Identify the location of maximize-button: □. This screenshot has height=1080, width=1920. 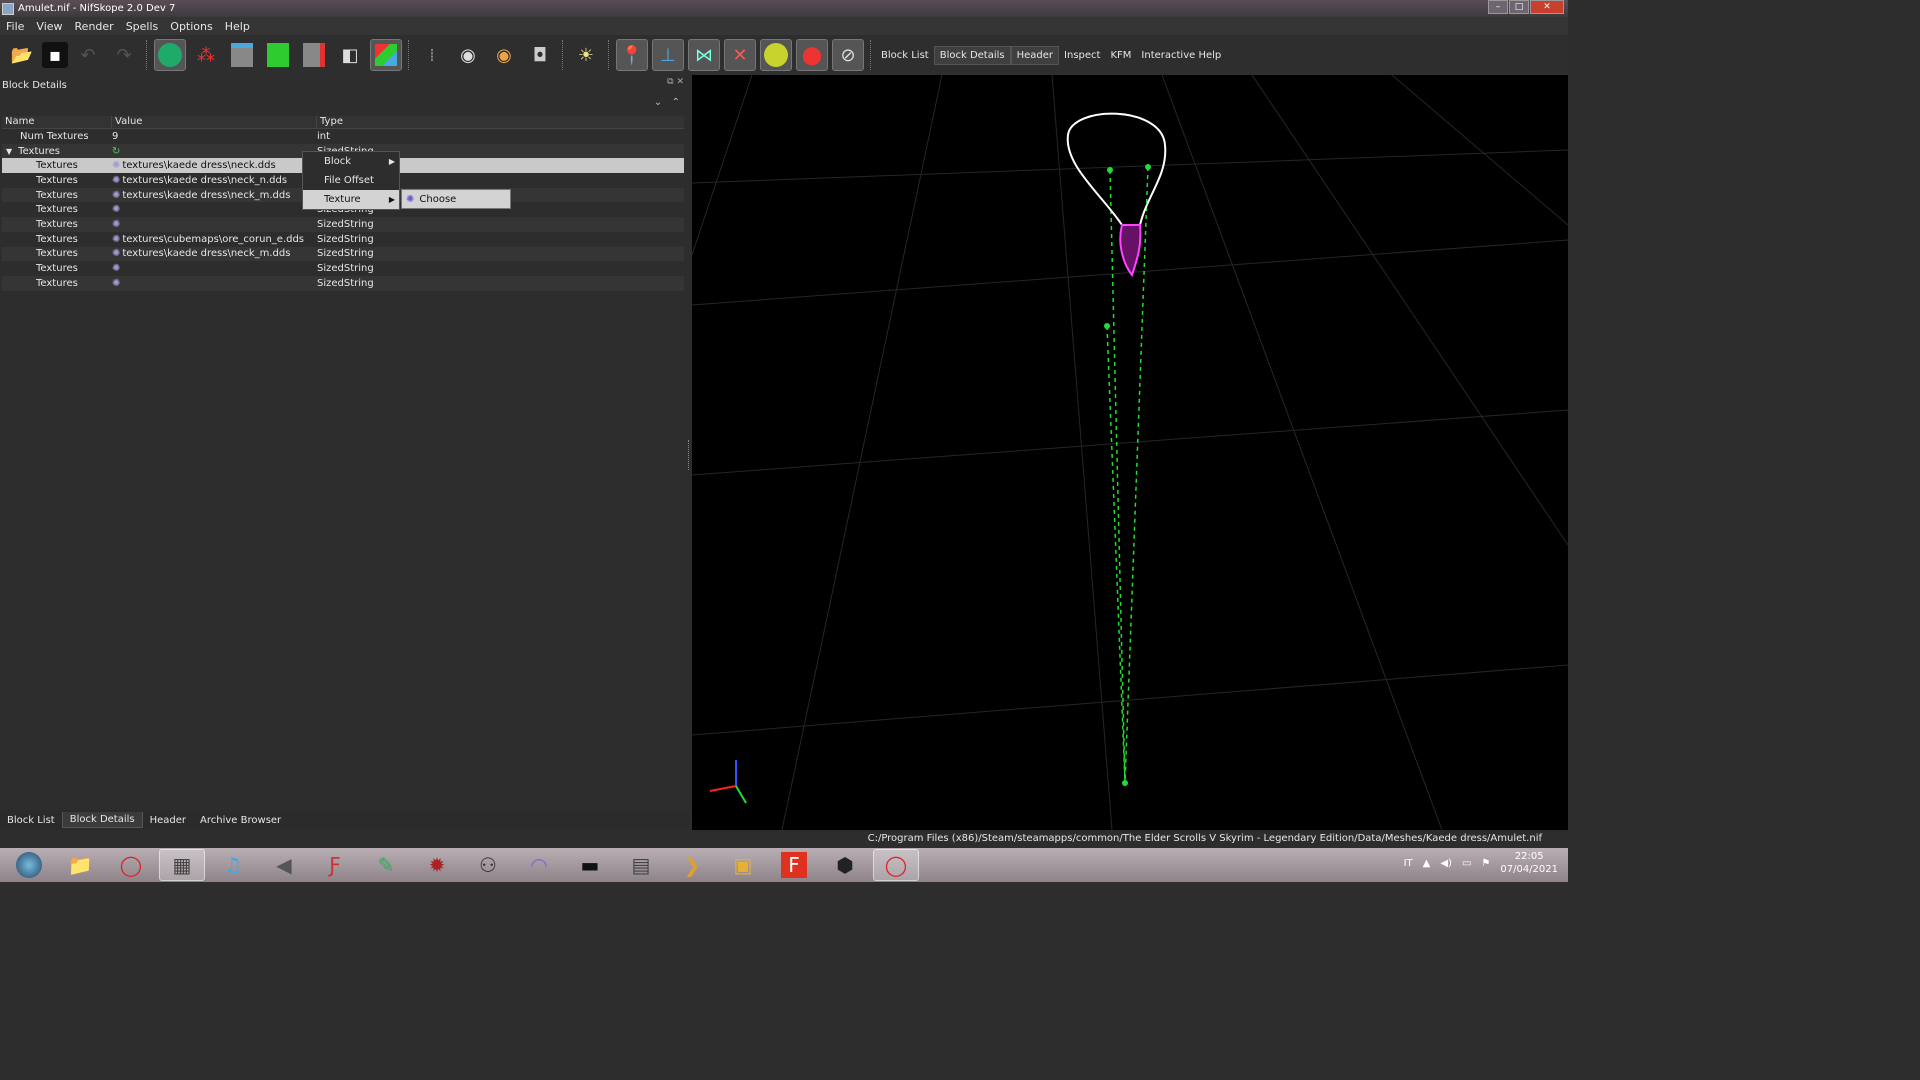
(1519, 7).